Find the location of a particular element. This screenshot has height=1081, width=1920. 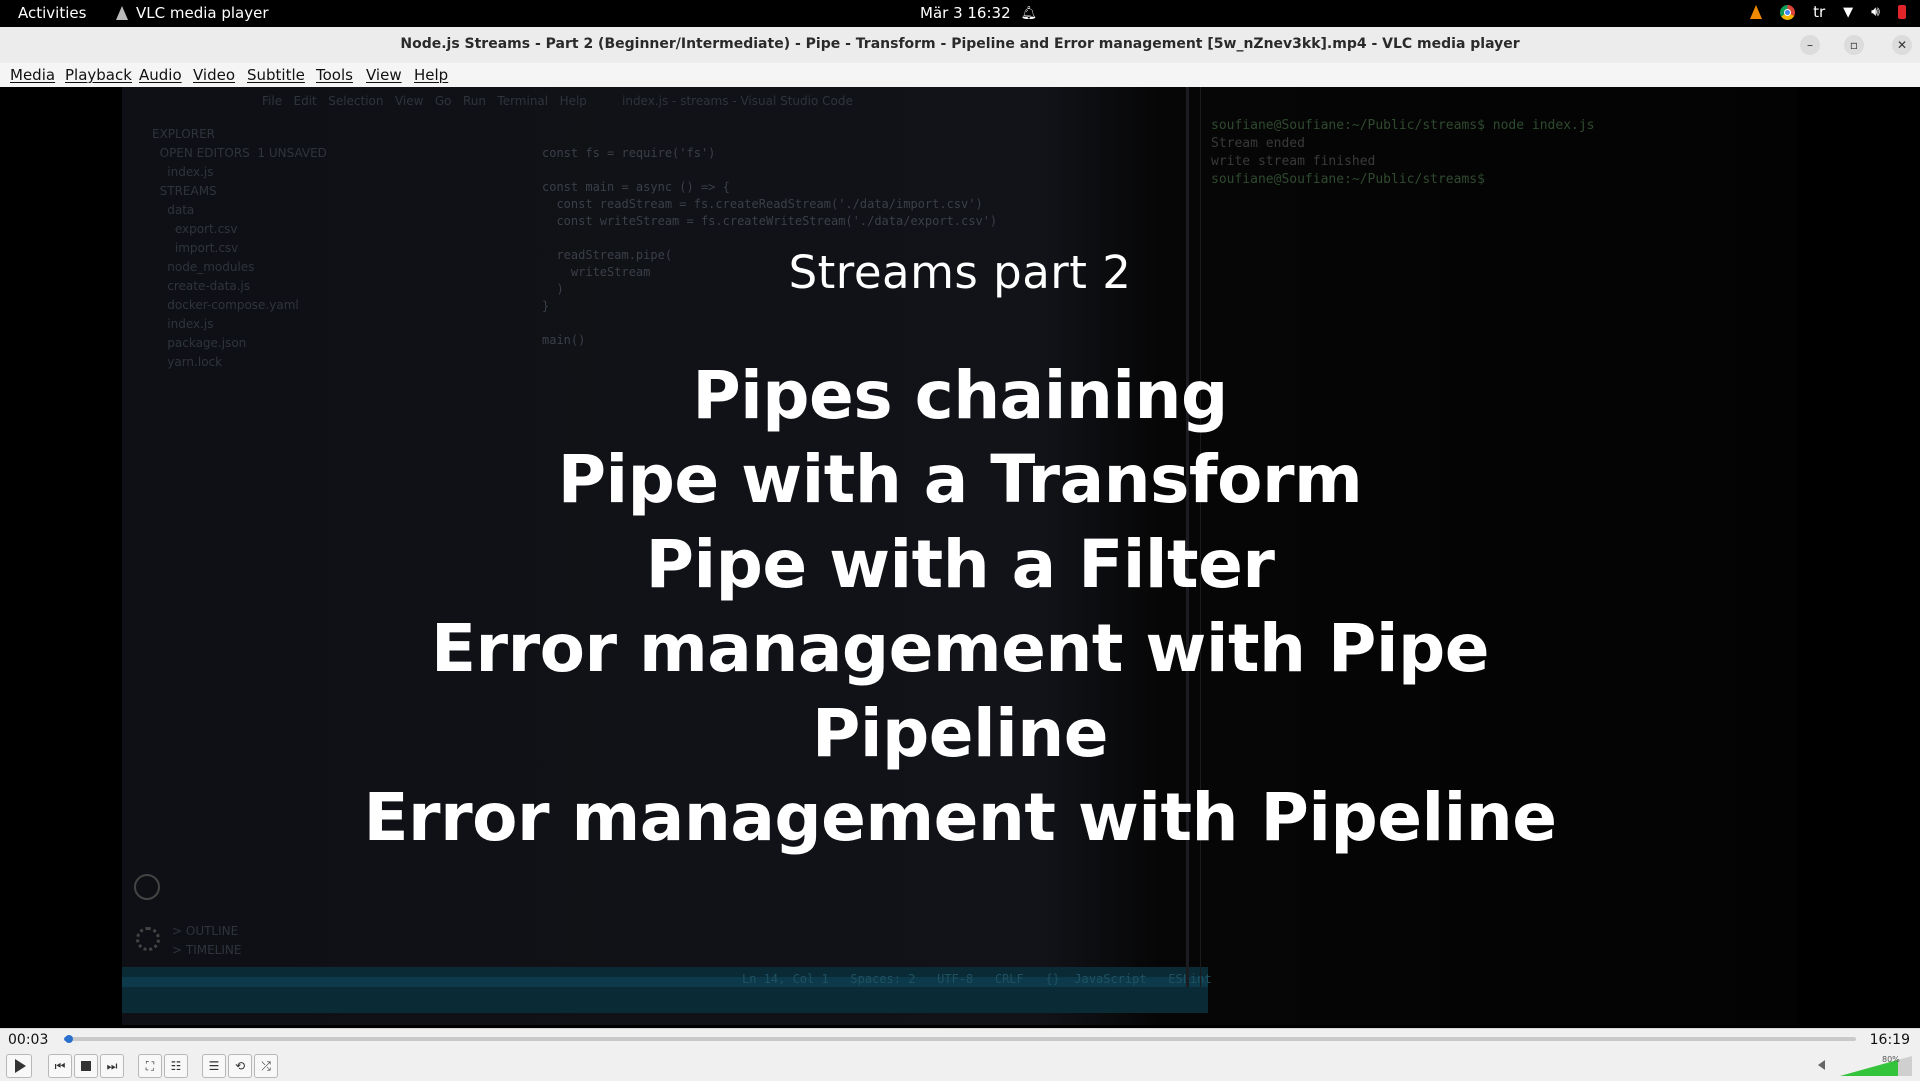

video-topic-line: Pipeline is located at coordinates (960, 733).